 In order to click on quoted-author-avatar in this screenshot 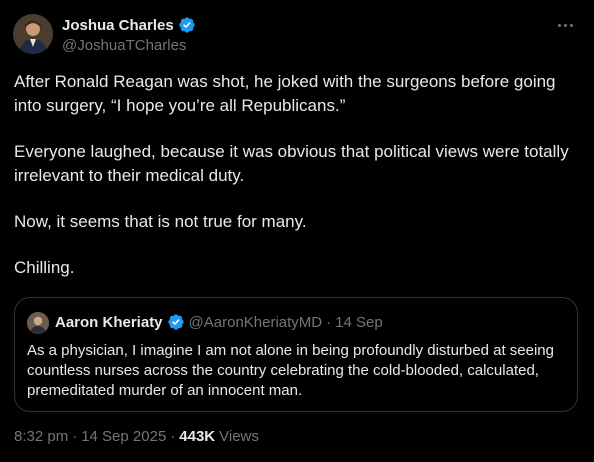, I will do `click(38, 323)`.